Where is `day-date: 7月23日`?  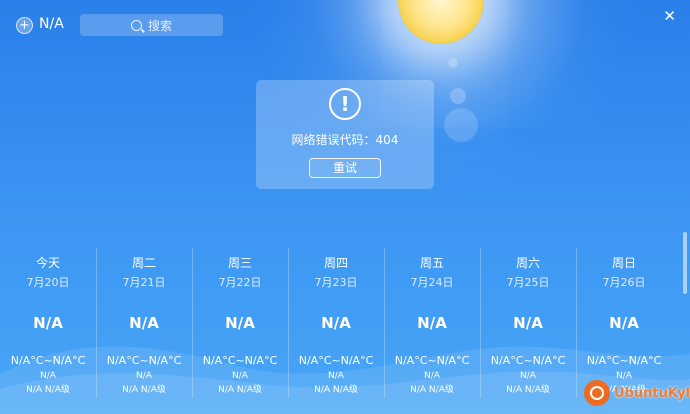
day-date: 7月23日 is located at coordinates (336, 282).